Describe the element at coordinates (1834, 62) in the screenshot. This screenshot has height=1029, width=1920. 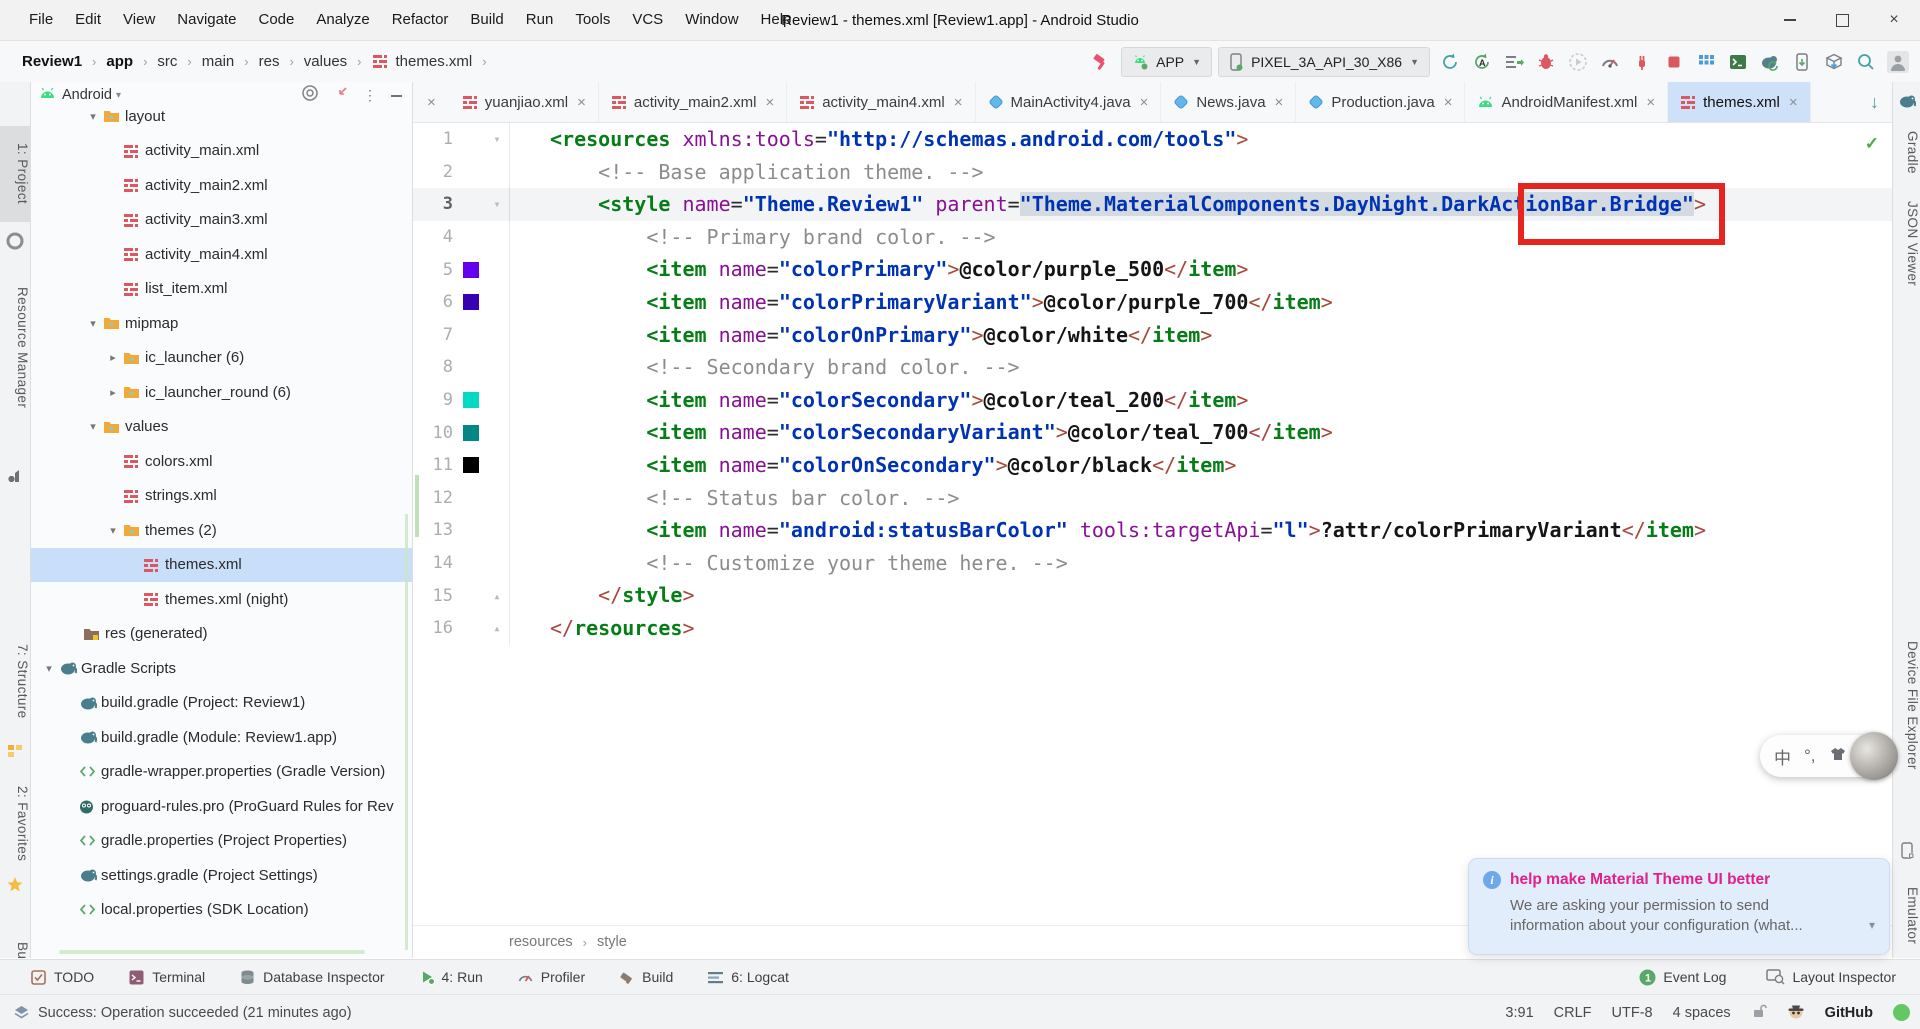
I see `sdk-manager-icon` at that location.